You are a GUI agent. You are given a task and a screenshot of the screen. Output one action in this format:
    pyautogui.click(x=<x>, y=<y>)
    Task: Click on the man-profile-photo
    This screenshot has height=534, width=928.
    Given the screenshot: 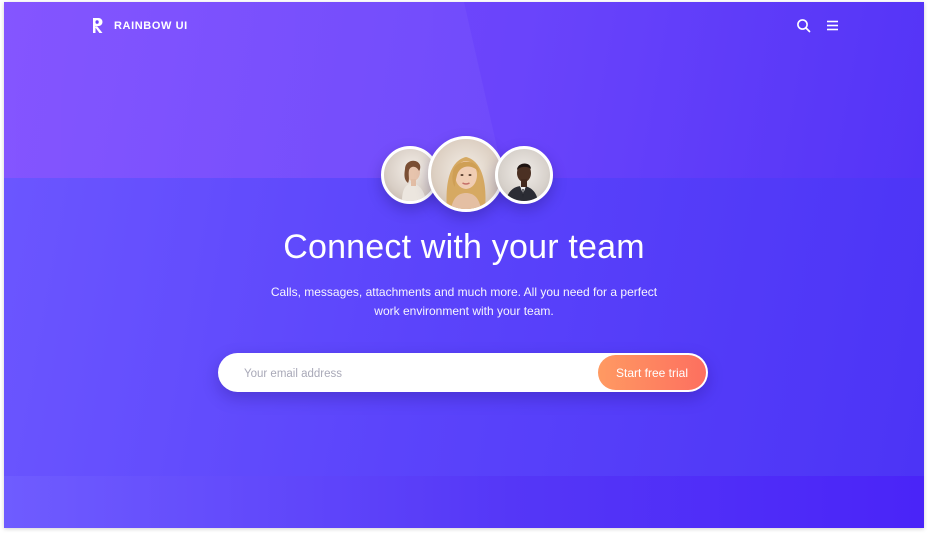 What is the action you would take?
    pyautogui.click(x=522, y=182)
    